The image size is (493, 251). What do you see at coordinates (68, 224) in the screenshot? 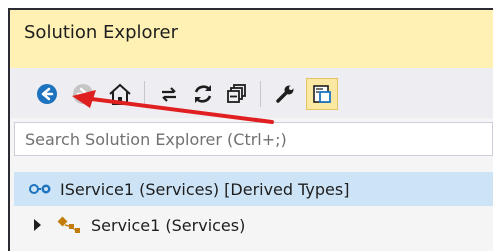
I see `class-icon` at bounding box center [68, 224].